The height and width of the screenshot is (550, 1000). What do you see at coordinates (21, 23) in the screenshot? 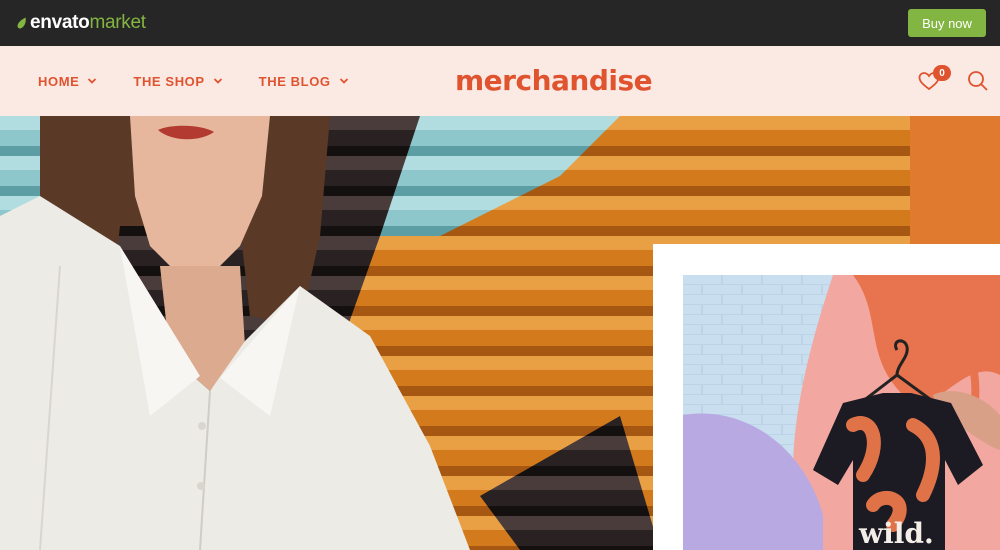
I see `envato-leaf-icon` at bounding box center [21, 23].